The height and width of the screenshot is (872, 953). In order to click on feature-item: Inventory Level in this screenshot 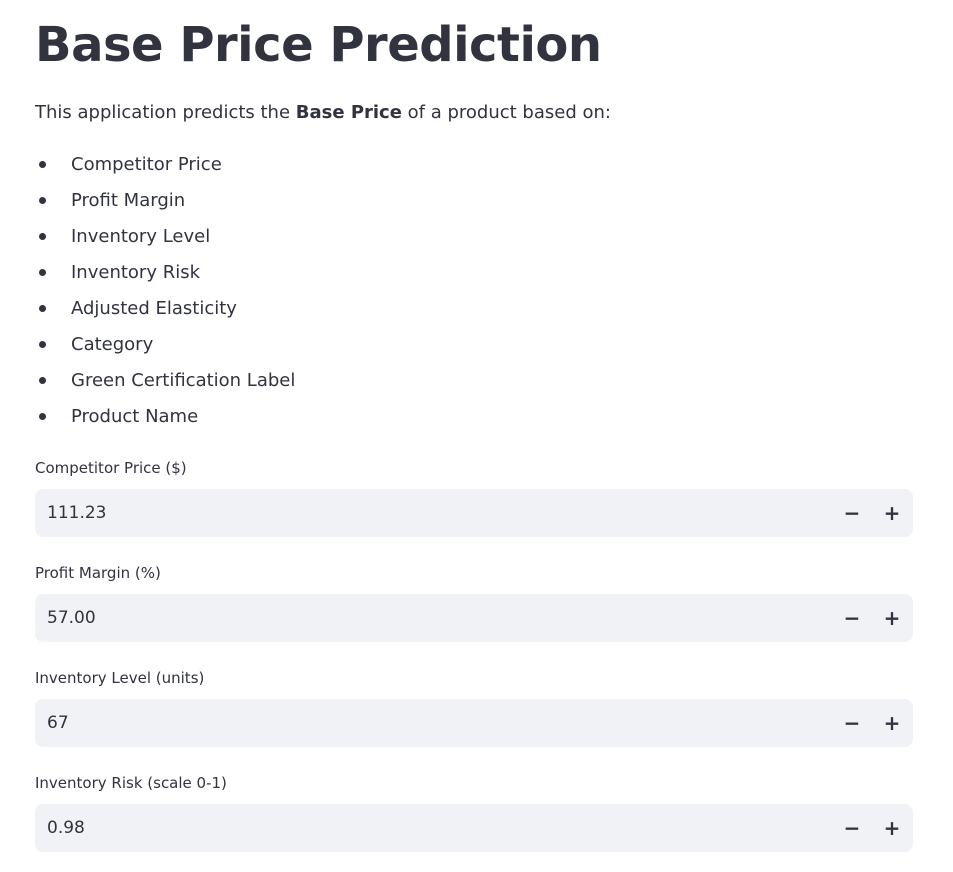, I will do `click(476, 237)`.